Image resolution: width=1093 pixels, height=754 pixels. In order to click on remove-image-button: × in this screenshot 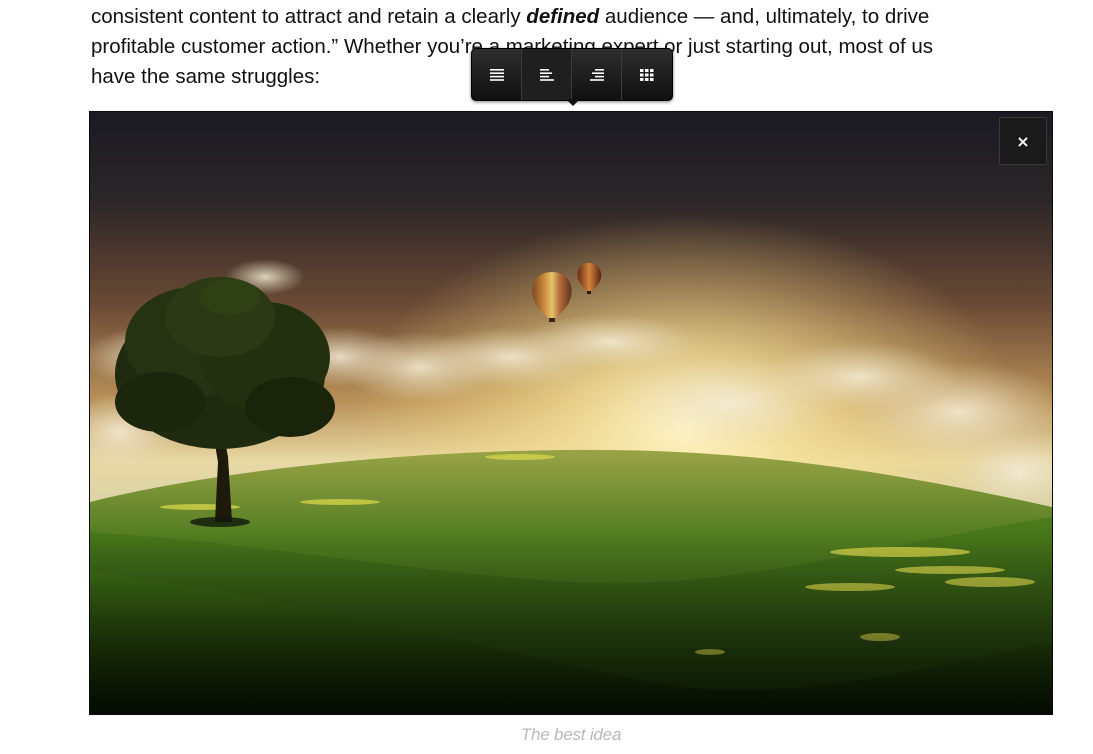, I will do `click(1023, 141)`.